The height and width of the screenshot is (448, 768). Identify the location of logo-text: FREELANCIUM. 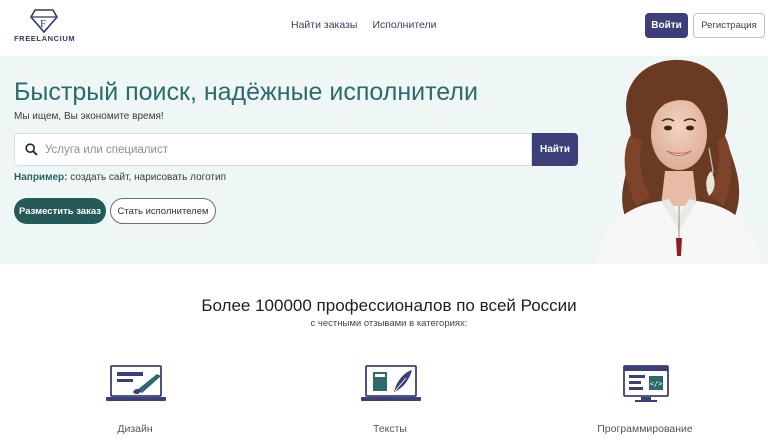
(45, 38).